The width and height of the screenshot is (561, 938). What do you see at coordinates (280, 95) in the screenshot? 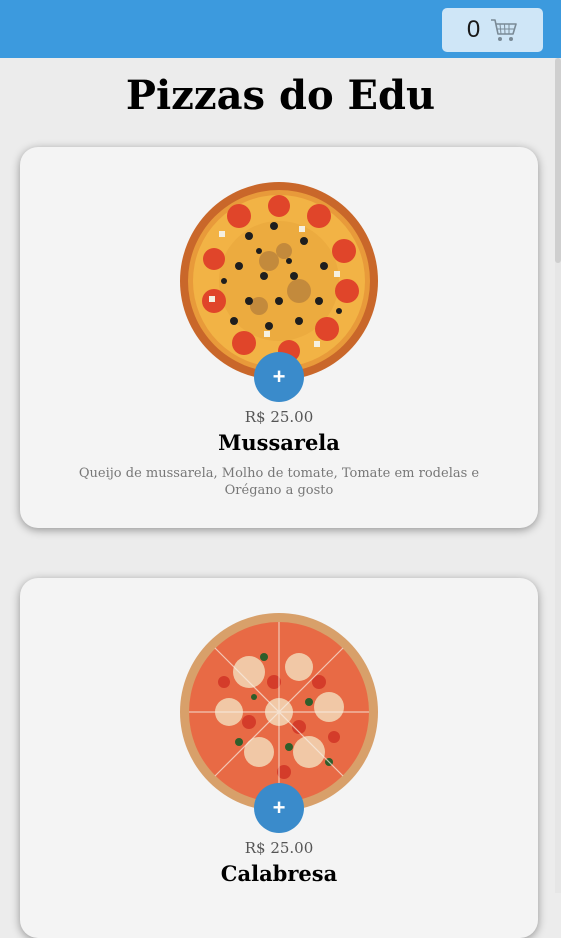
I see `page-title: Pizzas do Edu` at bounding box center [280, 95].